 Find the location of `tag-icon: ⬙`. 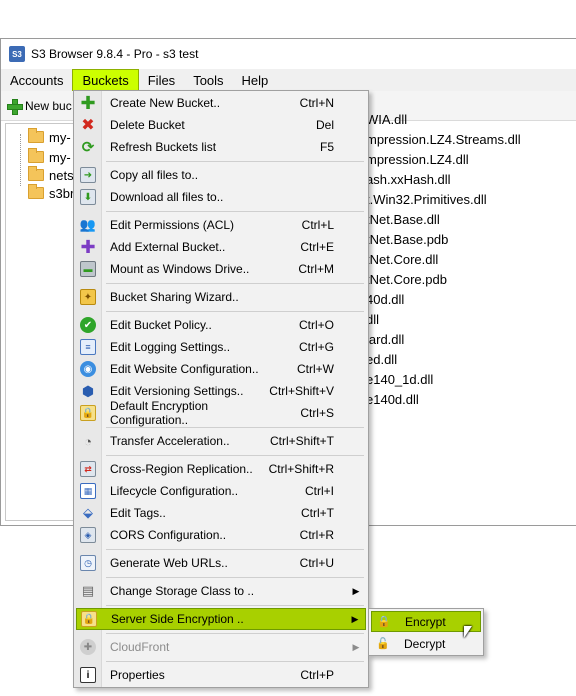

tag-icon: ⬙ is located at coordinates (88, 512).